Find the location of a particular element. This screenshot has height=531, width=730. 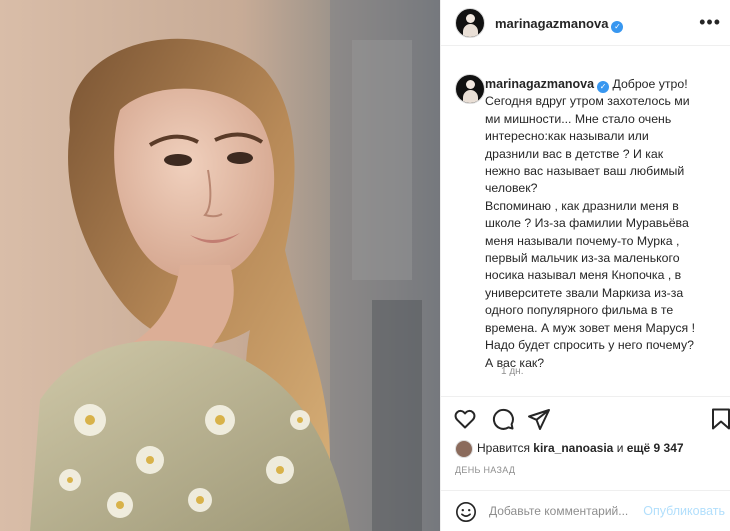

caption-line: Сегодня вдруг утром захотелось ми is located at coordinates (587, 101).